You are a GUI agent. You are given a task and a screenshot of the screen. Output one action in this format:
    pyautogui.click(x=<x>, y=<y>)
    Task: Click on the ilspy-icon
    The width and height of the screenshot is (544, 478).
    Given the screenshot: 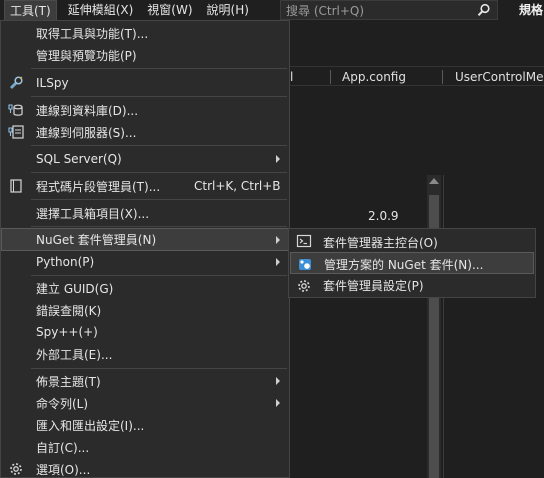 What is the action you would take?
    pyautogui.click(x=16, y=82)
    